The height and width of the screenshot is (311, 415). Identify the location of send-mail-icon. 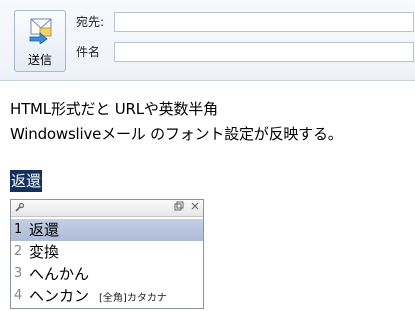
(40, 31).